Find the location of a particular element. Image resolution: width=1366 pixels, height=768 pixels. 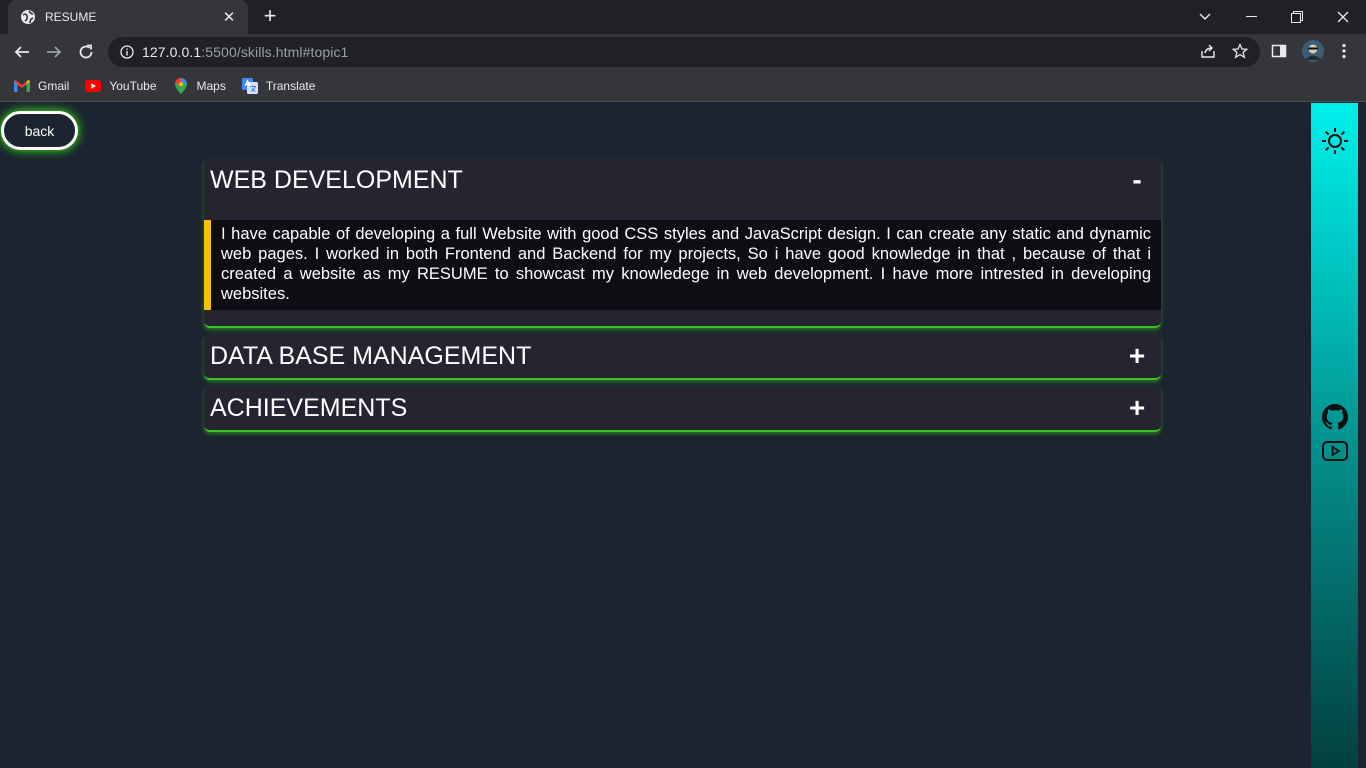

back-arrow-icon is located at coordinates (22, 52).